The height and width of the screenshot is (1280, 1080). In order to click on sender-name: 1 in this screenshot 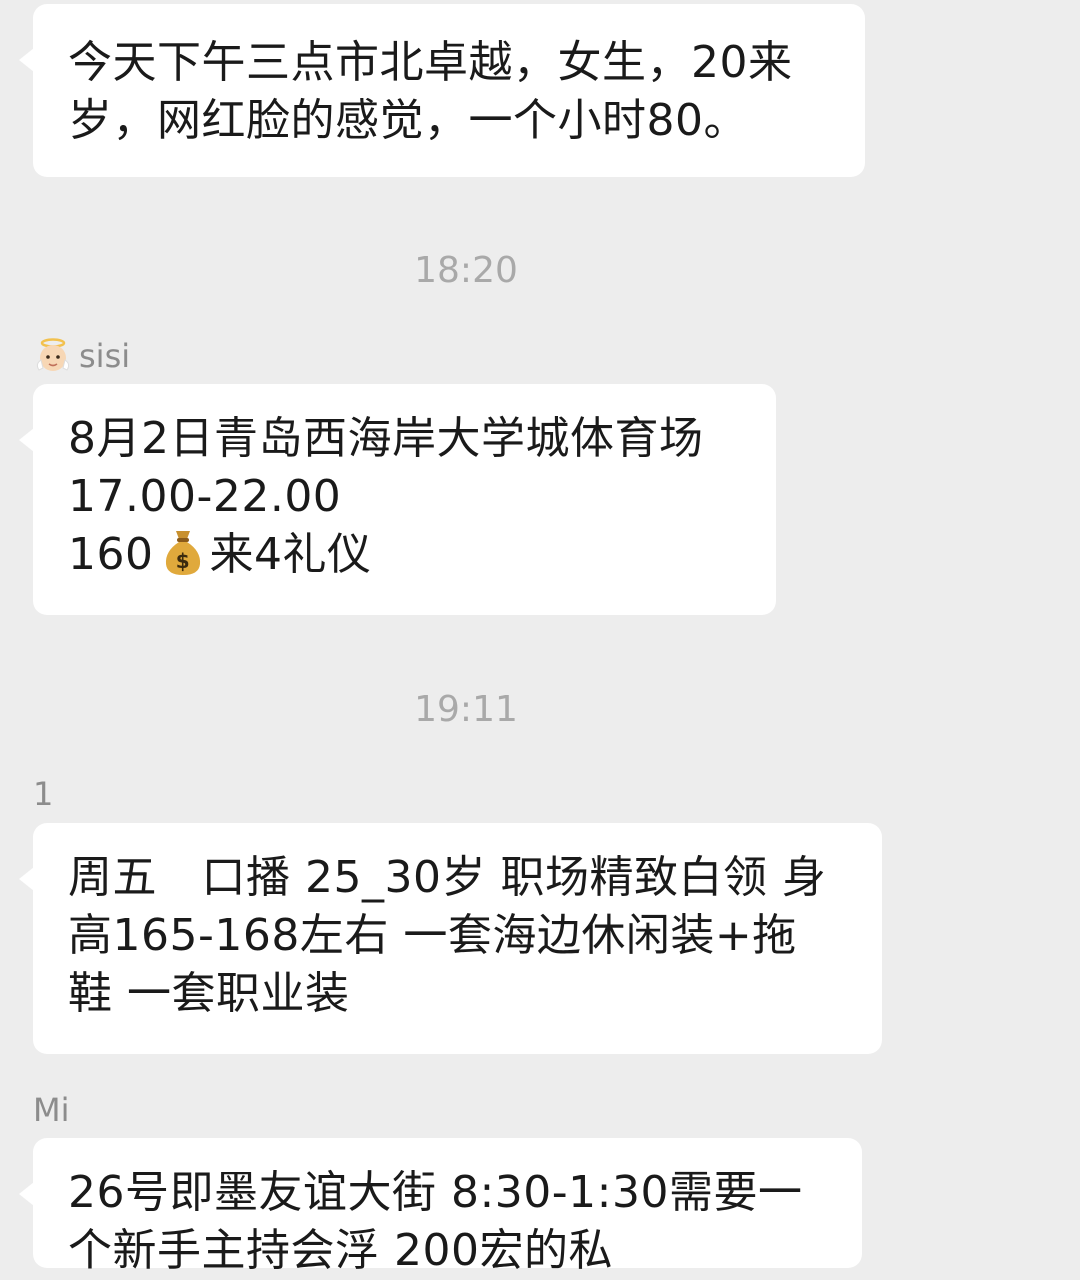, I will do `click(43, 794)`.